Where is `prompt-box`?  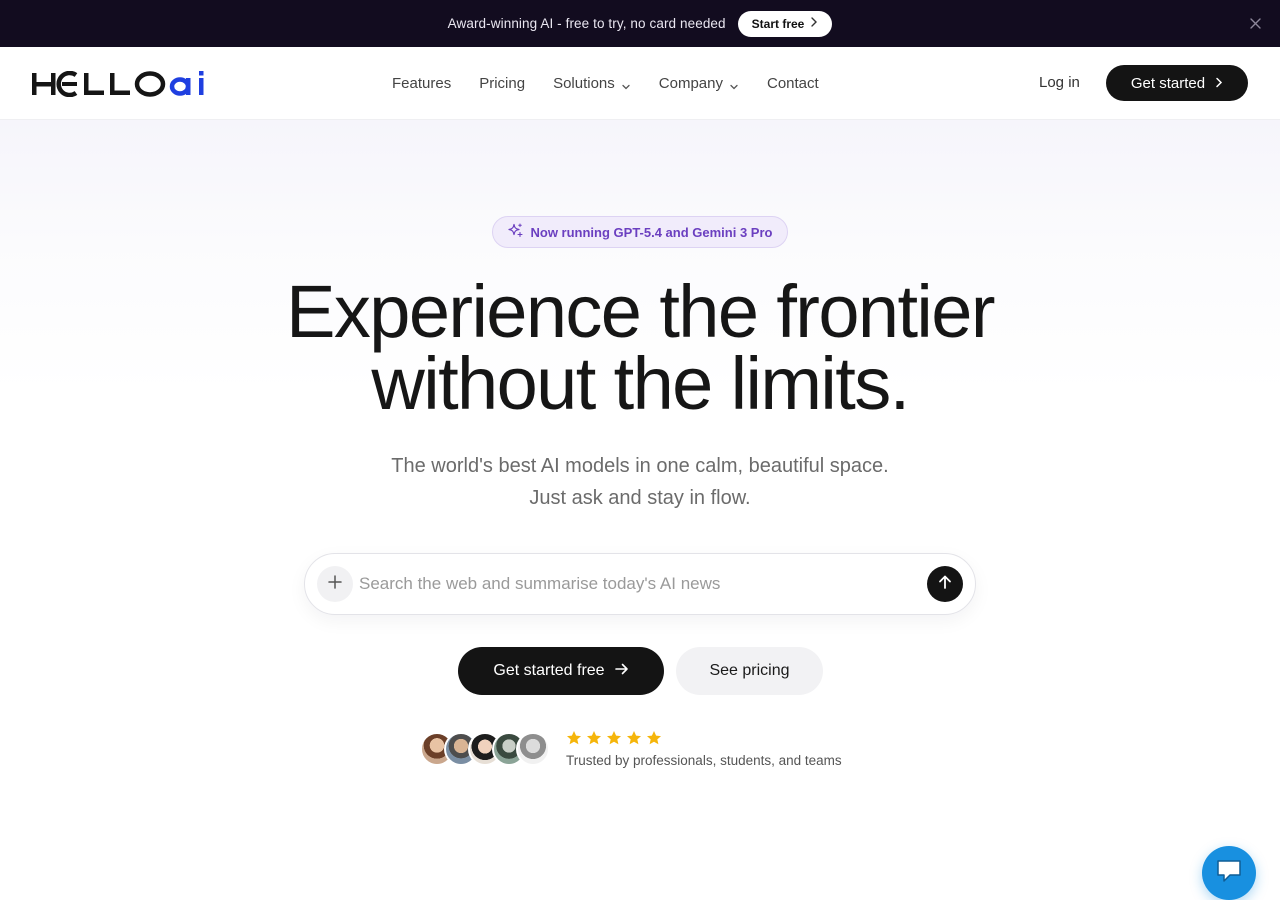
prompt-box is located at coordinates (640, 584).